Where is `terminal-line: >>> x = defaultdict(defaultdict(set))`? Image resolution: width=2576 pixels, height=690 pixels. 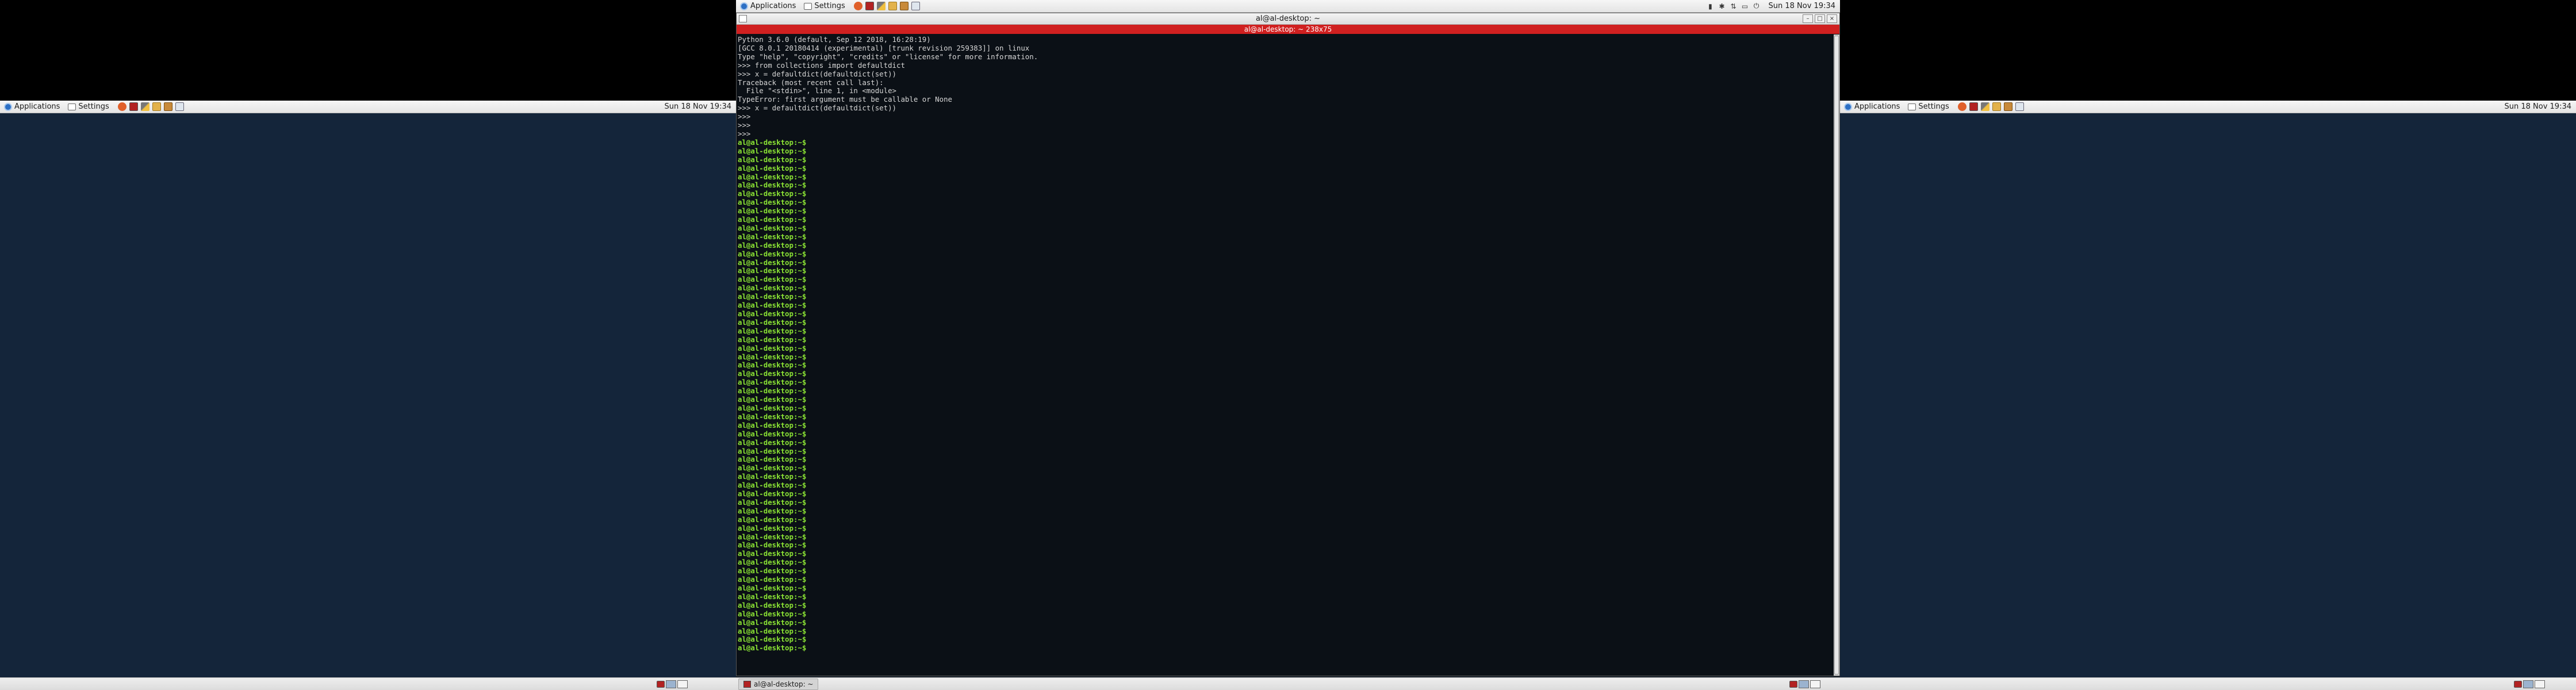
terminal-line: >>> x = defaultdict(defaultdict(set)) is located at coordinates (817, 108).